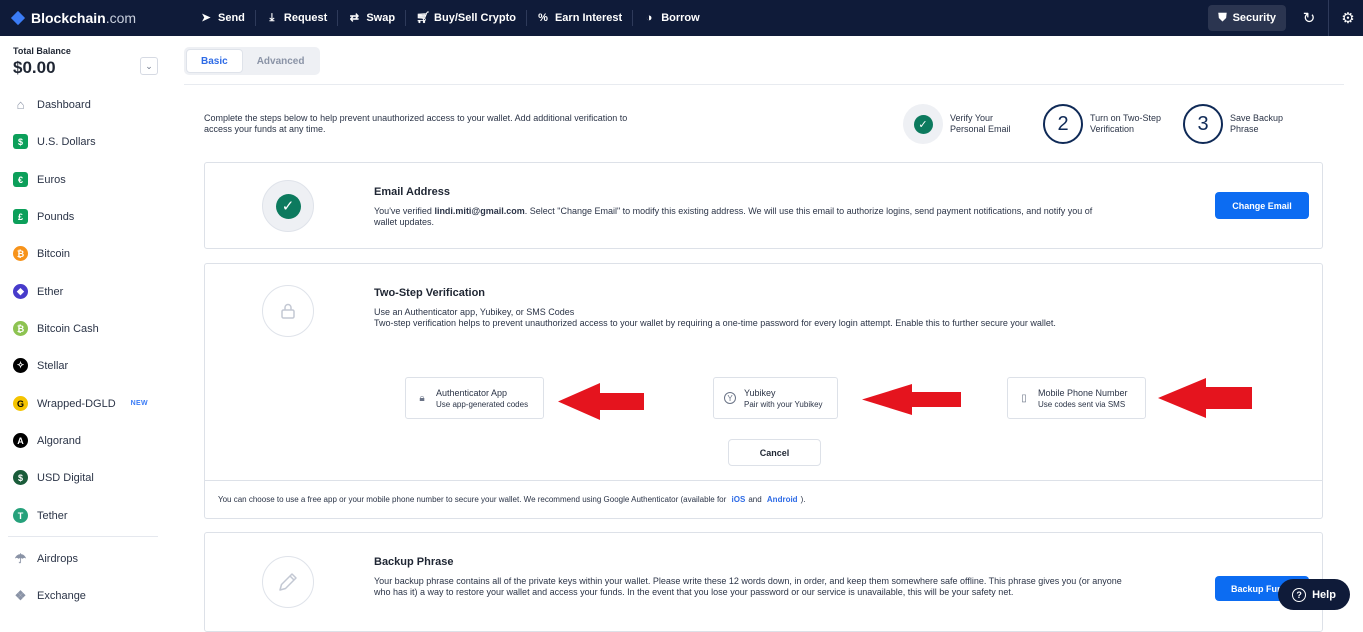 The image size is (1363, 632). I want to click on bitcoin-cash-icon: ₿, so click(20, 328).